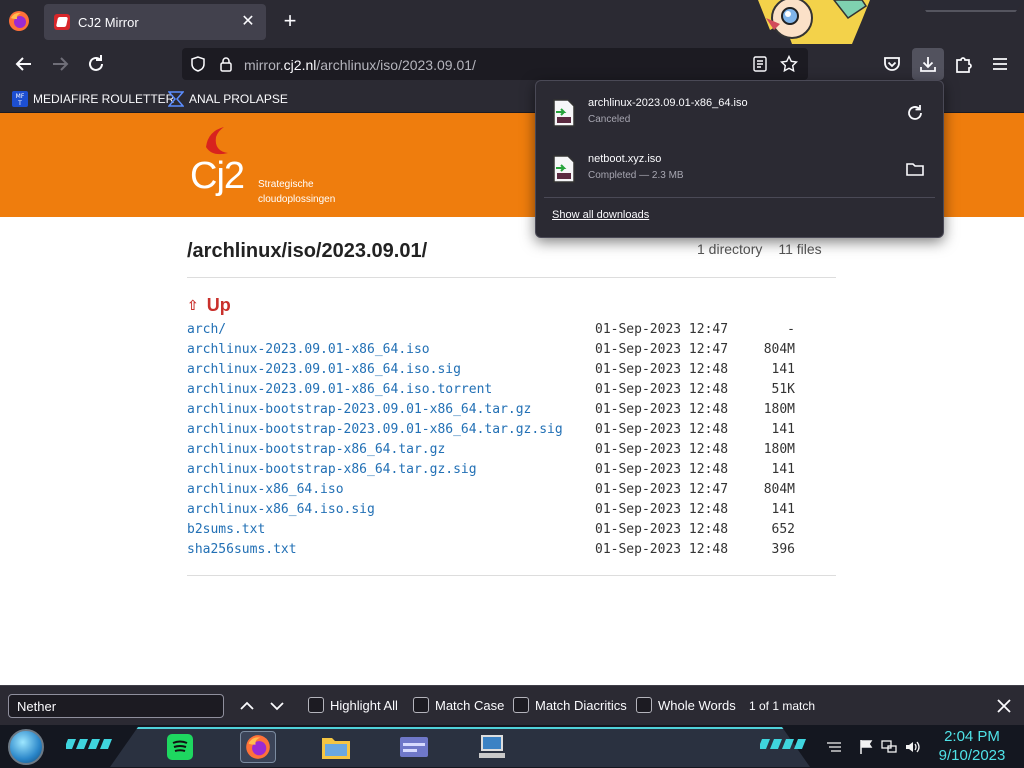 Image resolution: width=1024 pixels, height=768 pixels. I want to click on retry-icon, so click(915, 113).